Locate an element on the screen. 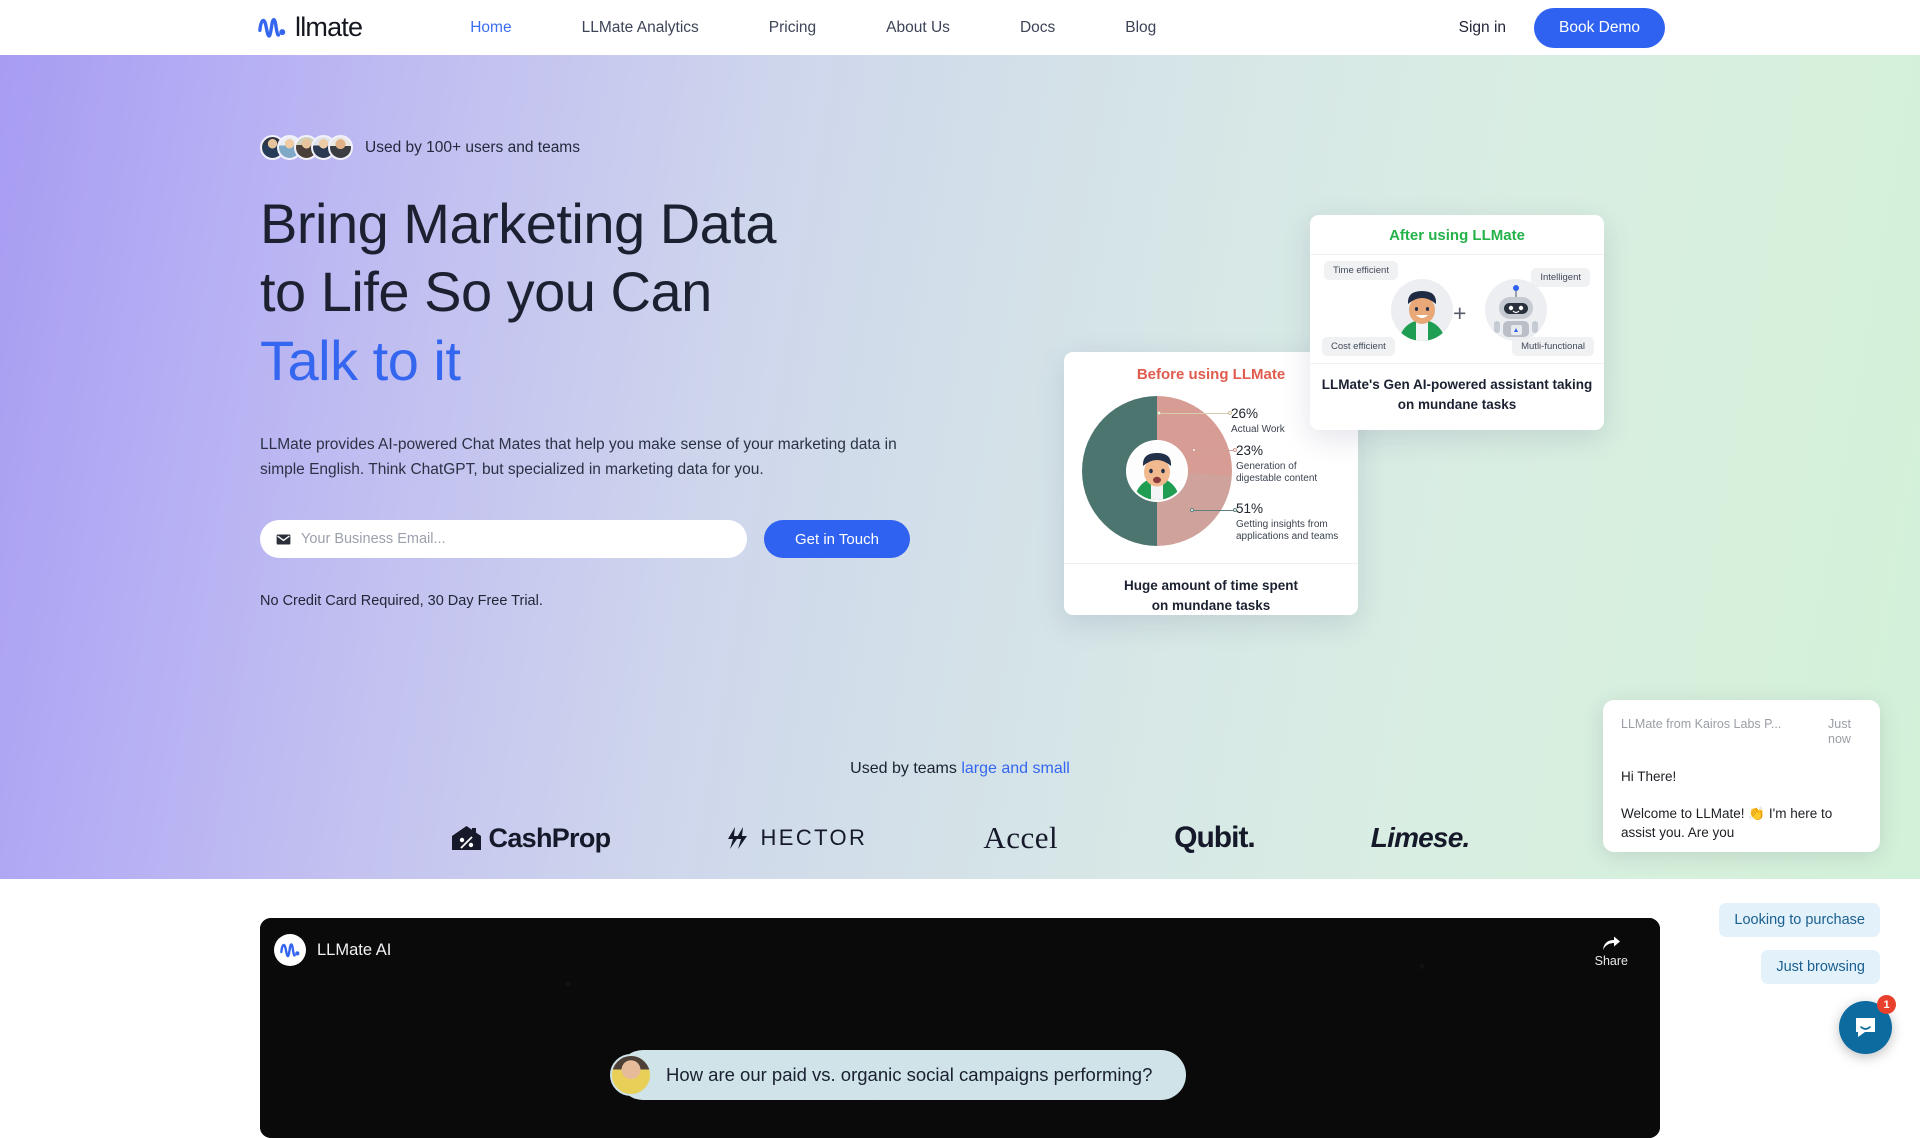 The image size is (1920, 1138). robot-icon is located at coordinates (1516, 310).